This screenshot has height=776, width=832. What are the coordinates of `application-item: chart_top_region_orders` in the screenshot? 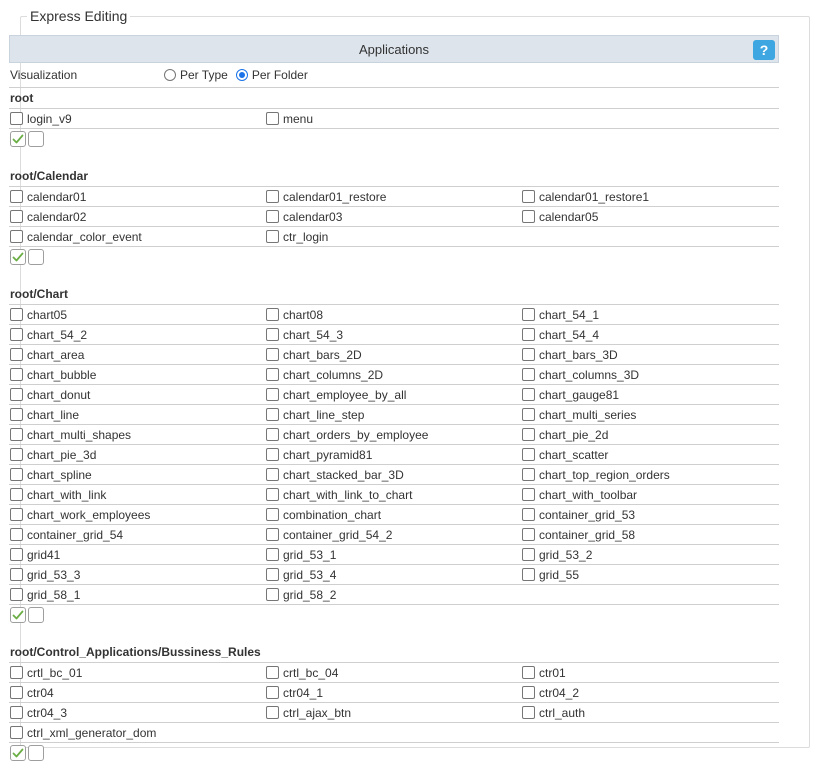 It's located at (649, 474).